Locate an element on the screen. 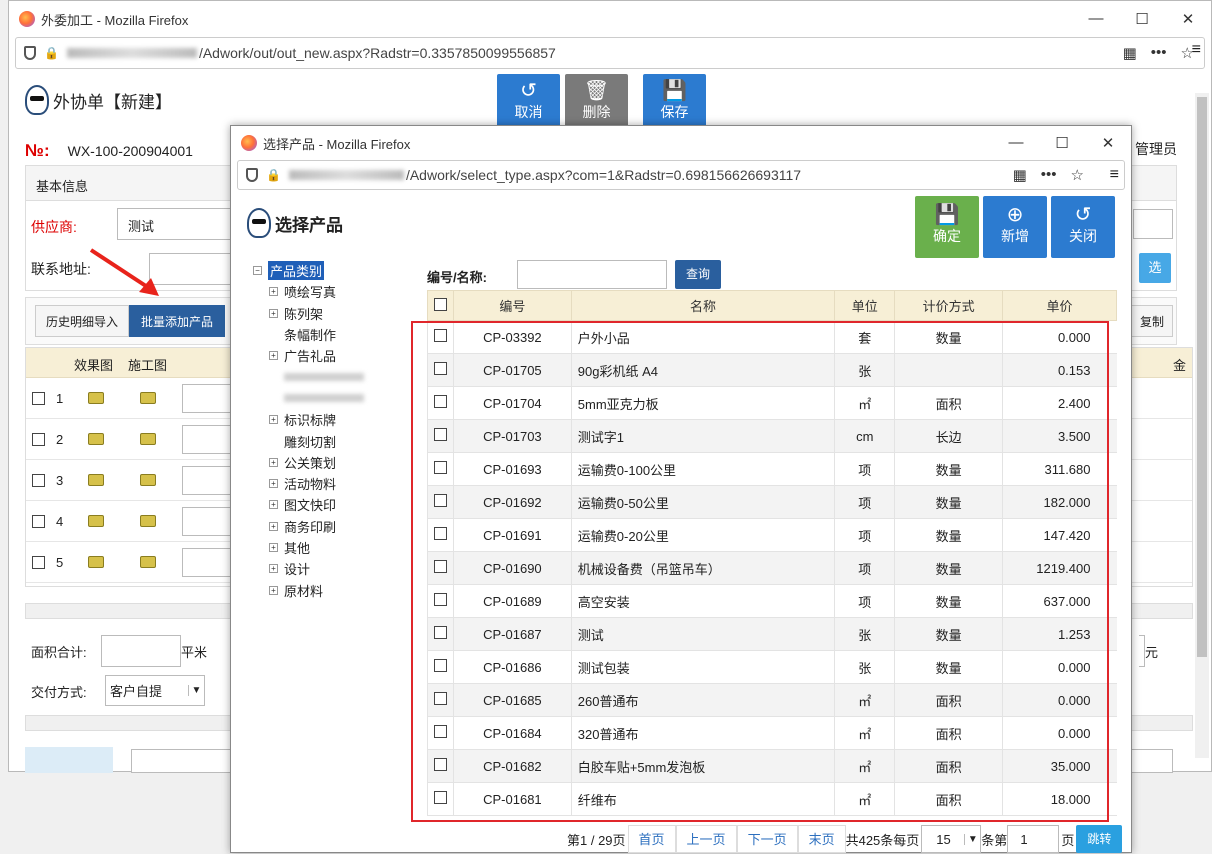 Image resolution: width=1212 pixels, height=854 pixels. tree-node-label: 设计 is located at coordinates (297, 568).